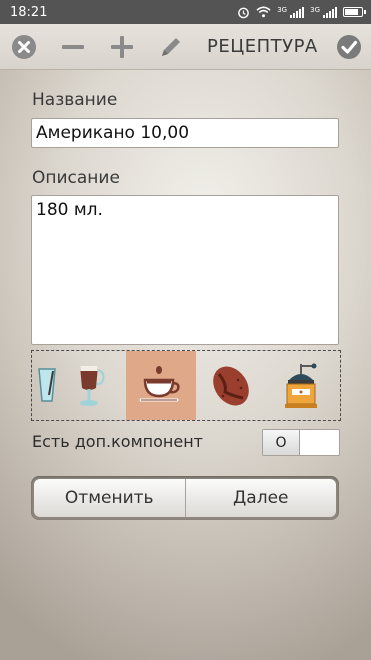 Image resolution: width=371 pixels, height=660 pixels. I want to click on name-input: Американо 10,00, so click(185, 133).